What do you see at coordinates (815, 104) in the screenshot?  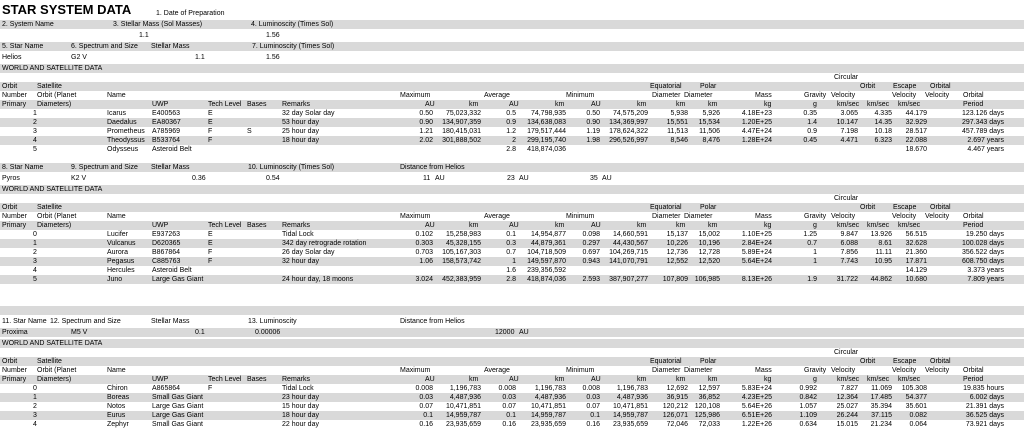 I see `col-header: g` at bounding box center [815, 104].